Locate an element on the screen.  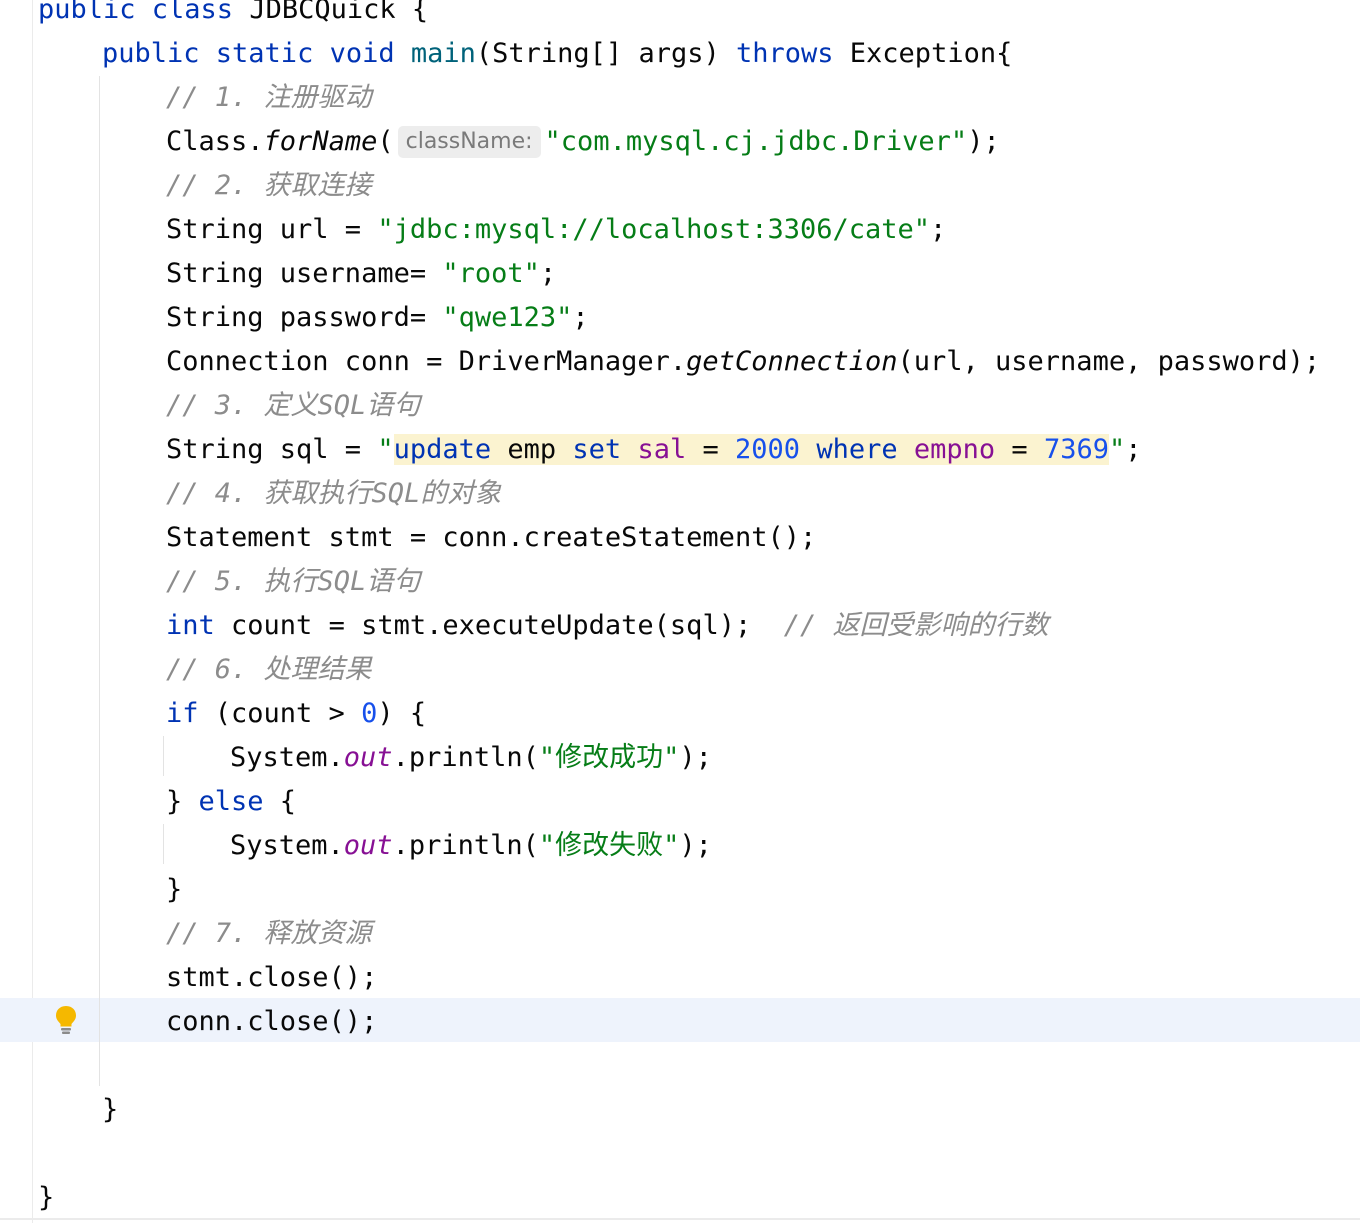
keyword: int is located at coordinates (190, 625).